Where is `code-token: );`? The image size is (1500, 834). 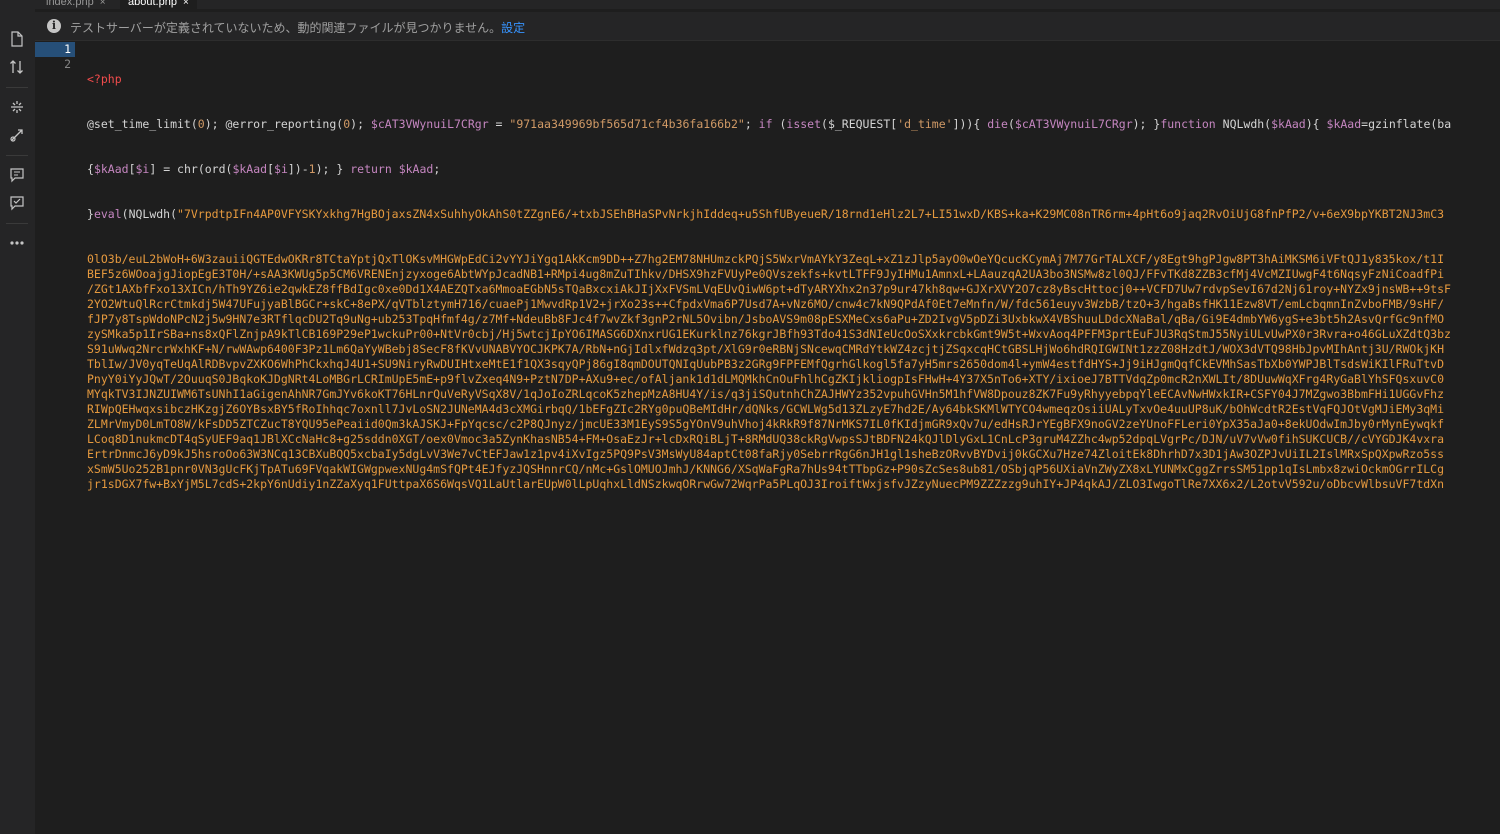 code-token: ); is located at coordinates (360, 124).